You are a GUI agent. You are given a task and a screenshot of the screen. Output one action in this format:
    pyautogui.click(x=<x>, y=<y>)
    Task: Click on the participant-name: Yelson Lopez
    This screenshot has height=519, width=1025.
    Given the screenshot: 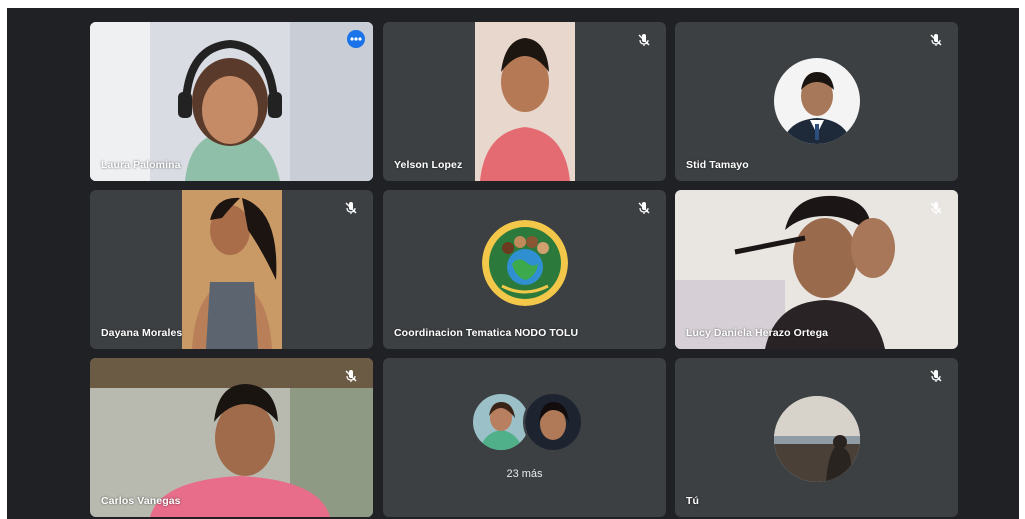 What is the action you would take?
    pyautogui.click(x=428, y=165)
    